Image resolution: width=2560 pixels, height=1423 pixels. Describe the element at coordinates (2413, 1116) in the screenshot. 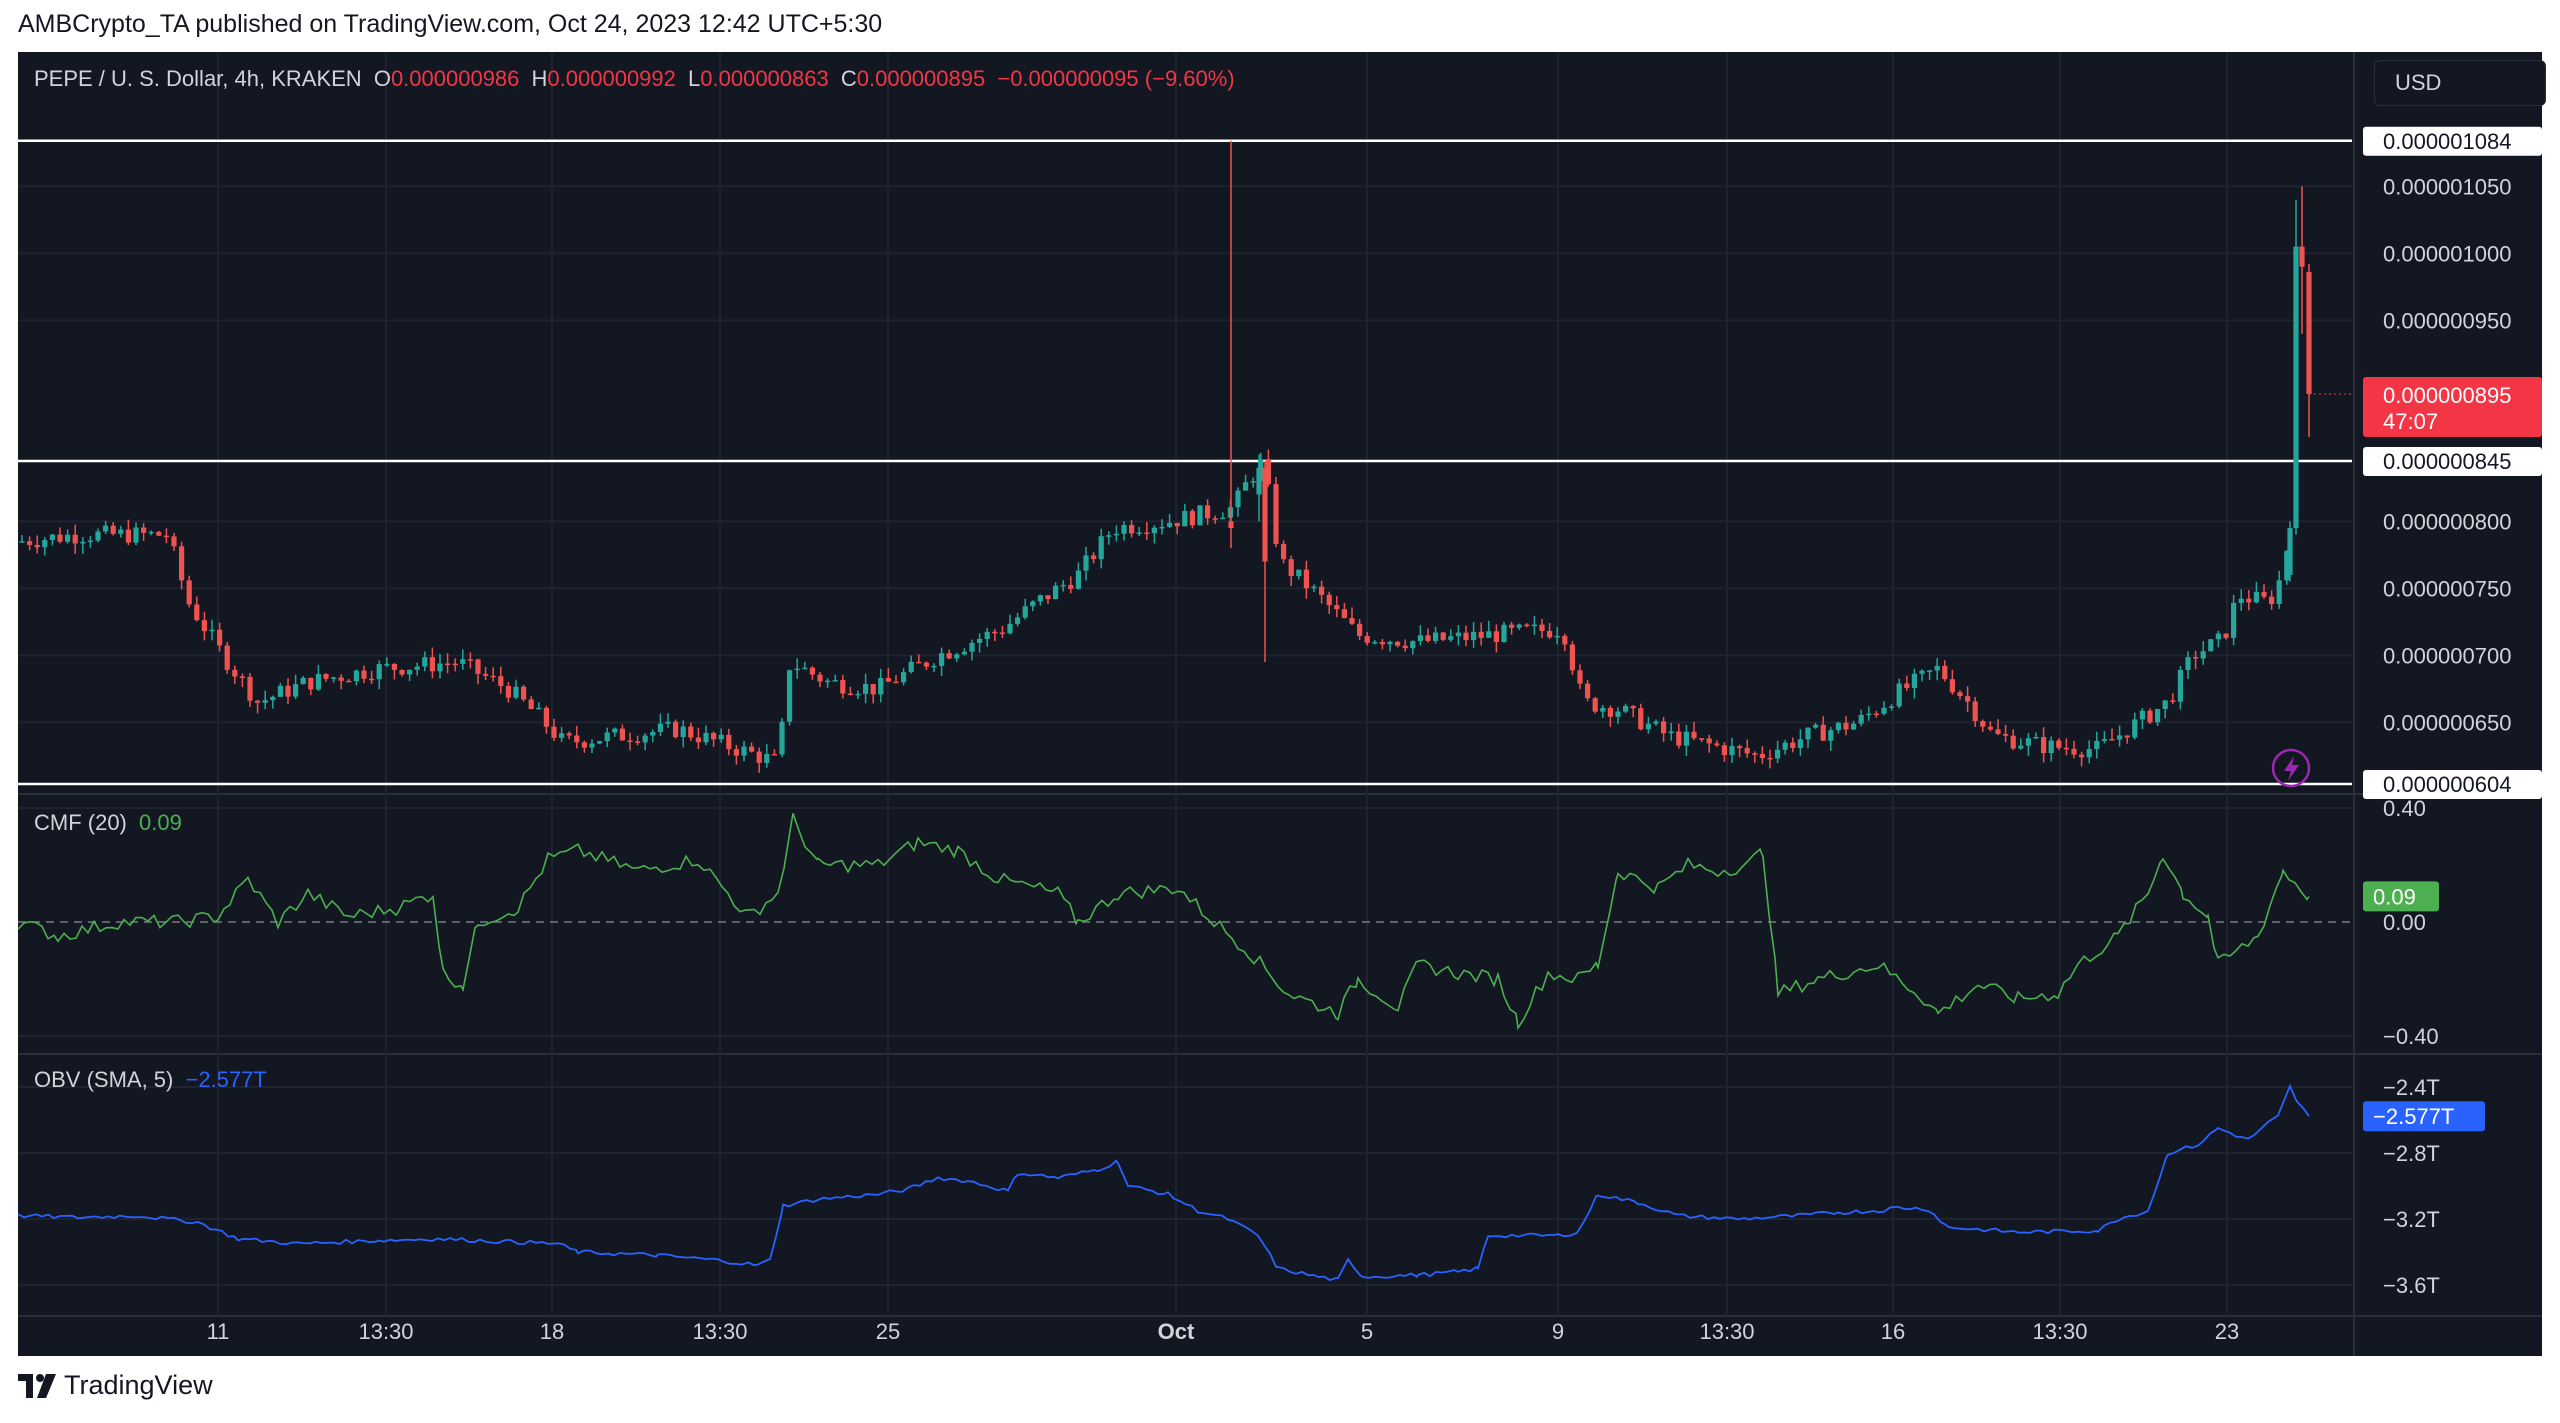

I see `obv-current-label: −2.577T` at that location.